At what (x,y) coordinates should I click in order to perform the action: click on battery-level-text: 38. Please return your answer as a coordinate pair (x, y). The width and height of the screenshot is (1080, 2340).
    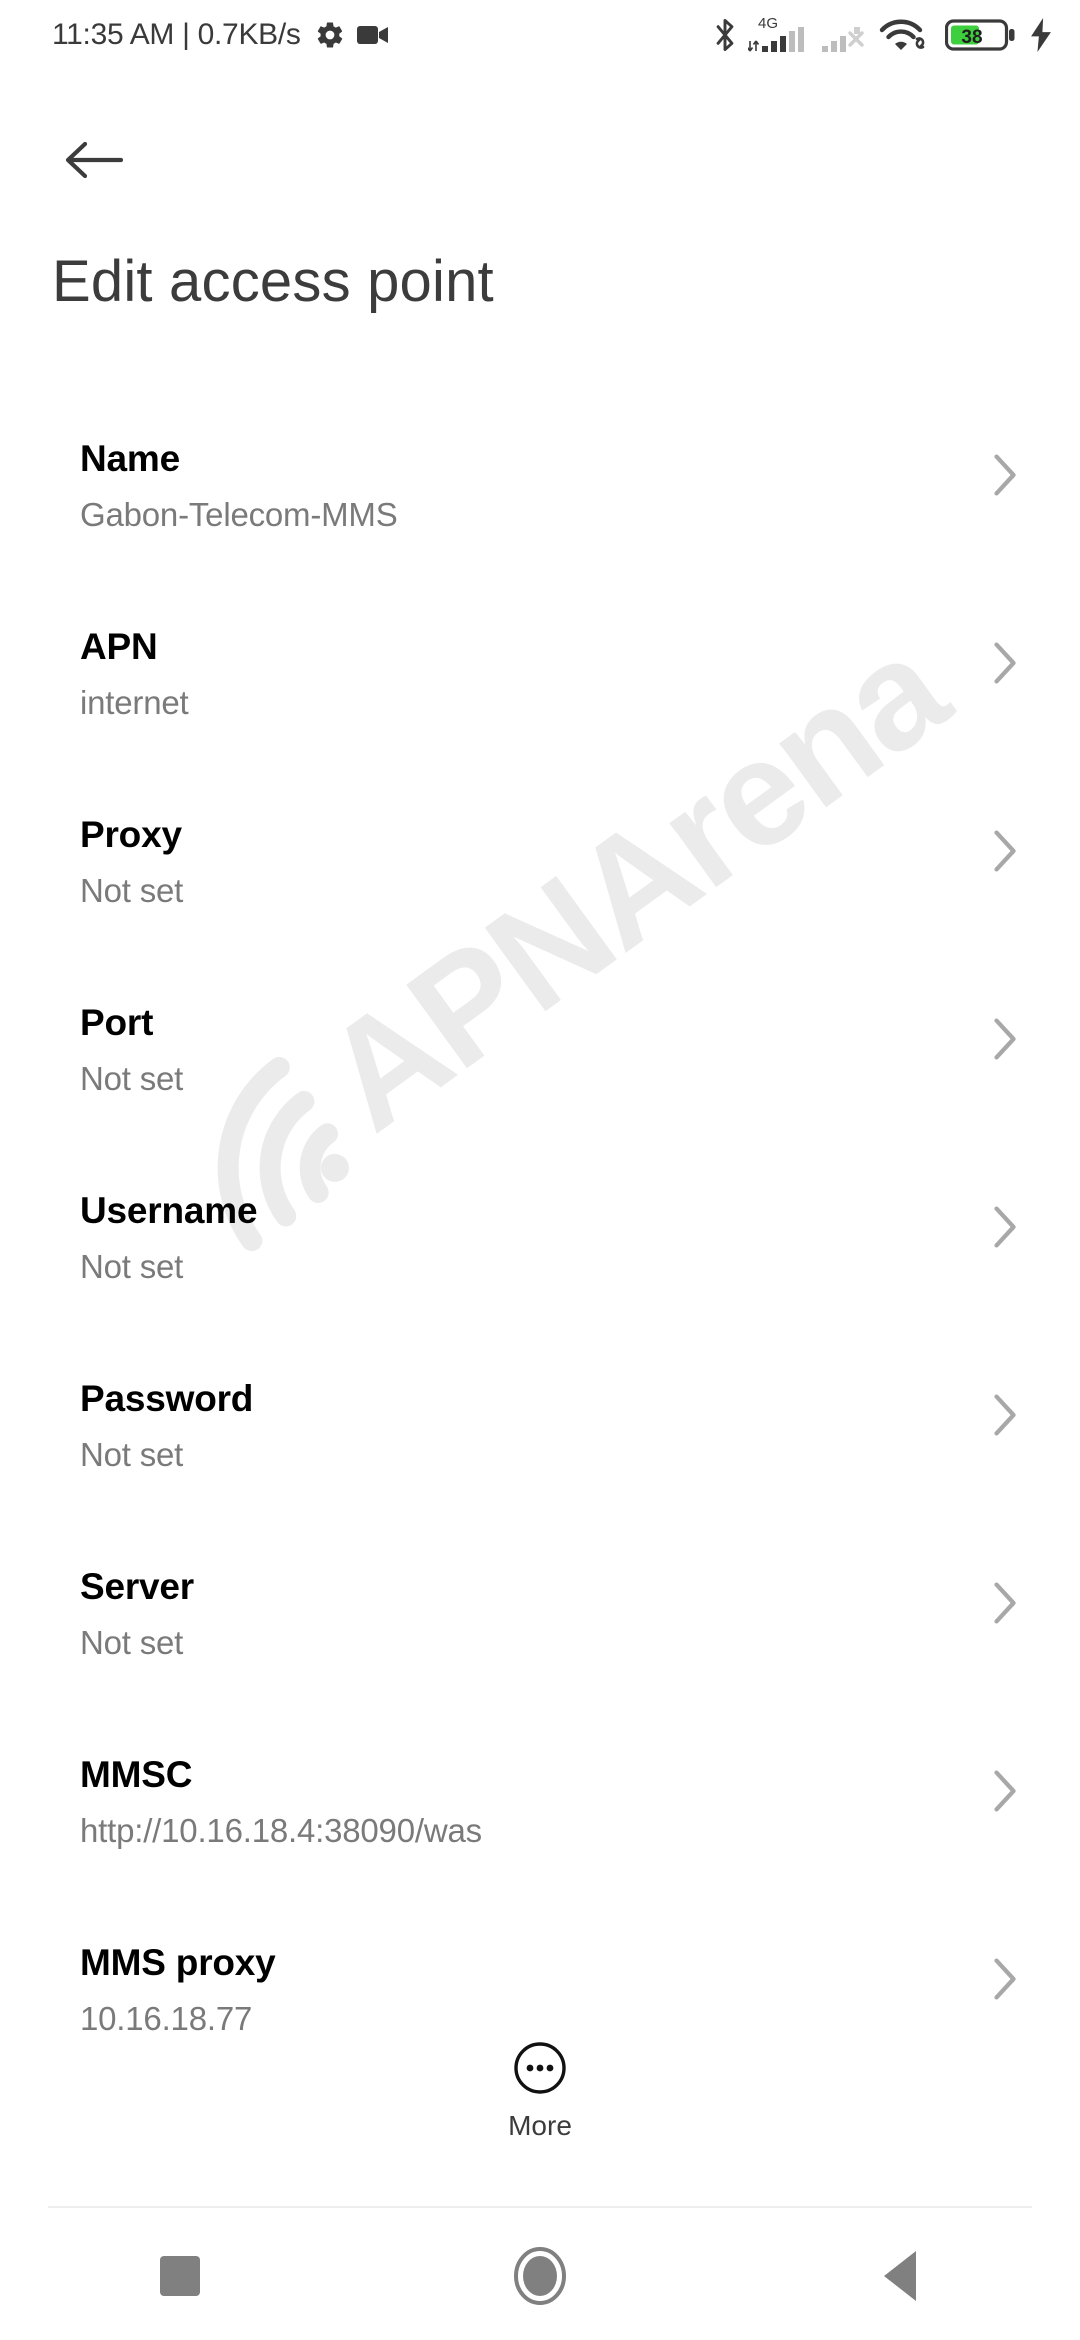
    Looking at the image, I should click on (971, 37).